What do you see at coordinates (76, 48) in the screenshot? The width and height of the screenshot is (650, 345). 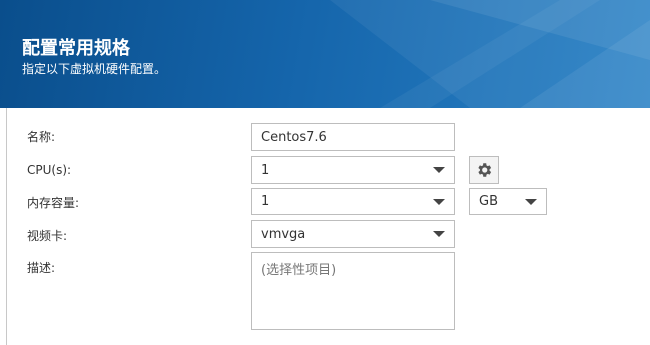 I see `page-title: 配置常用规格` at bounding box center [76, 48].